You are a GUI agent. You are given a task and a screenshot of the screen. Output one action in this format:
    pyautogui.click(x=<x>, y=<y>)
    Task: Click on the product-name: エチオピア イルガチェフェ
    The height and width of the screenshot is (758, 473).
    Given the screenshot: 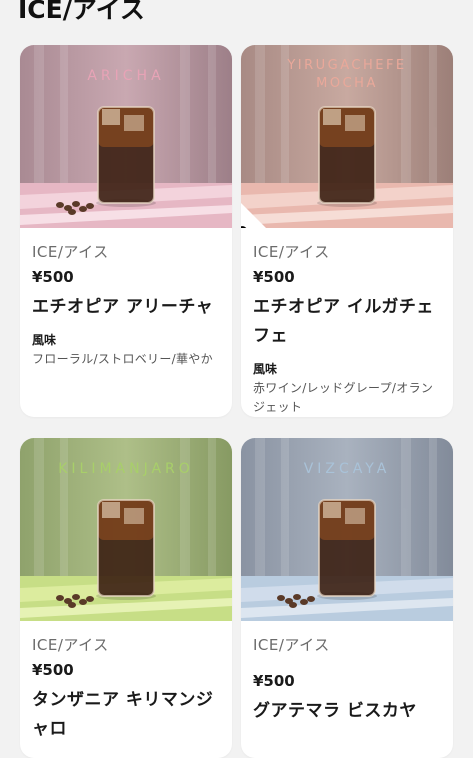 What is the action you would take?
    pyautogui.click(x=343, y=321)
    